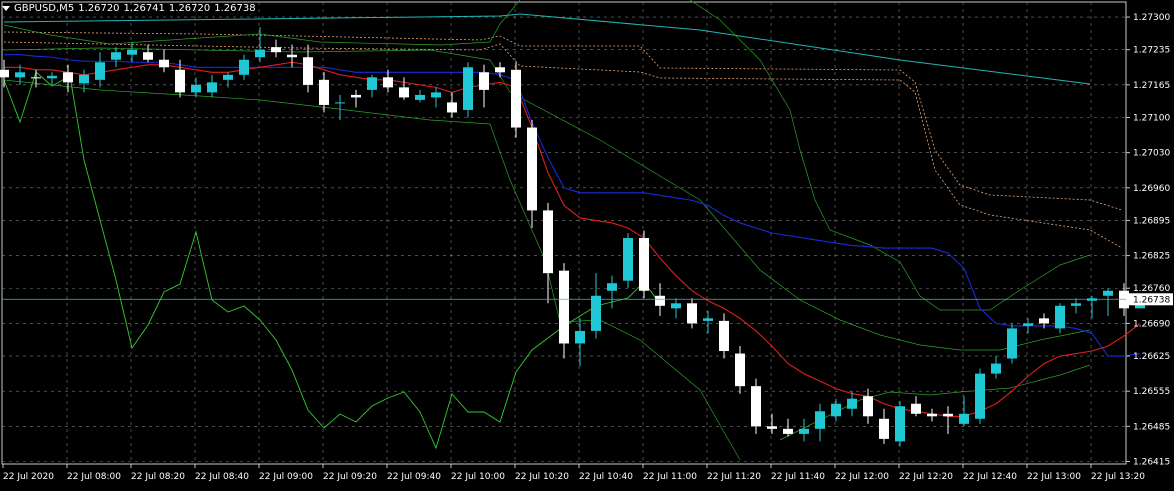 This screenshot has height=491, width=1174. I want to click on y-tick-label: 1.26895, so click(1151, 221).